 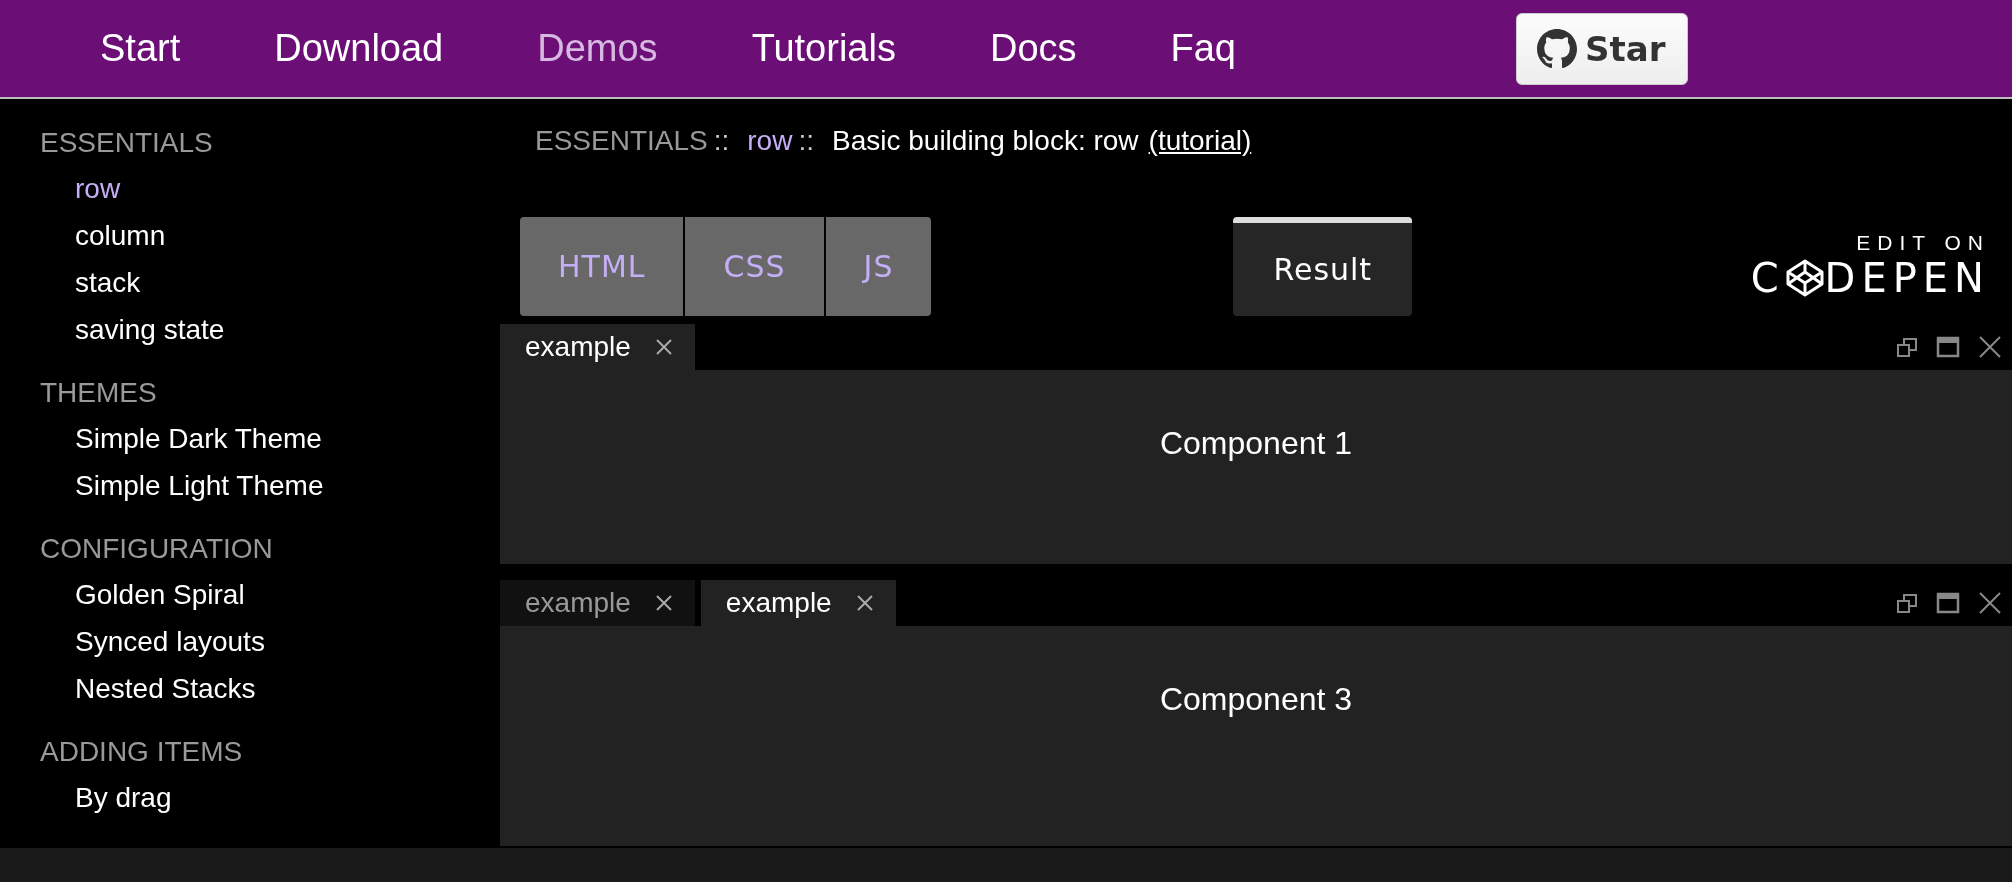 What do you see at coordinates (123, 797) in the screenshot?
I see `sidebar-item: By drag` at bounding box center [123, 797].